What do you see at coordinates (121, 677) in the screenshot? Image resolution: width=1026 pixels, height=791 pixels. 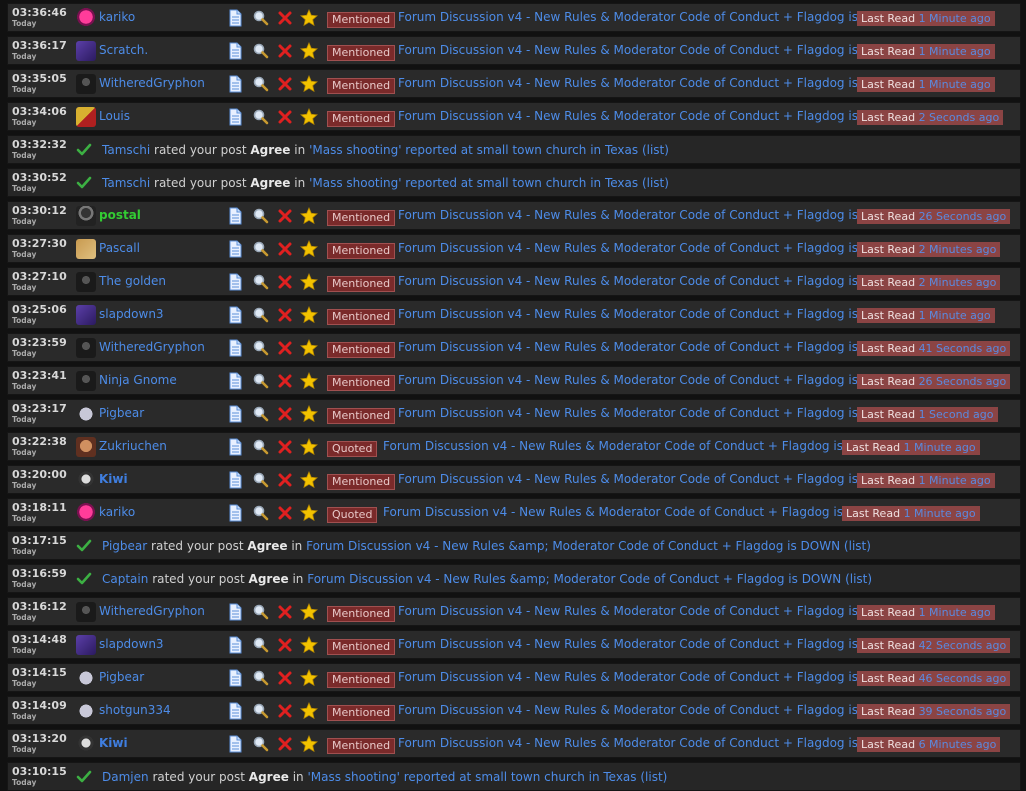 I see `username-link: Pigbear` at bounding box center [121, 677].